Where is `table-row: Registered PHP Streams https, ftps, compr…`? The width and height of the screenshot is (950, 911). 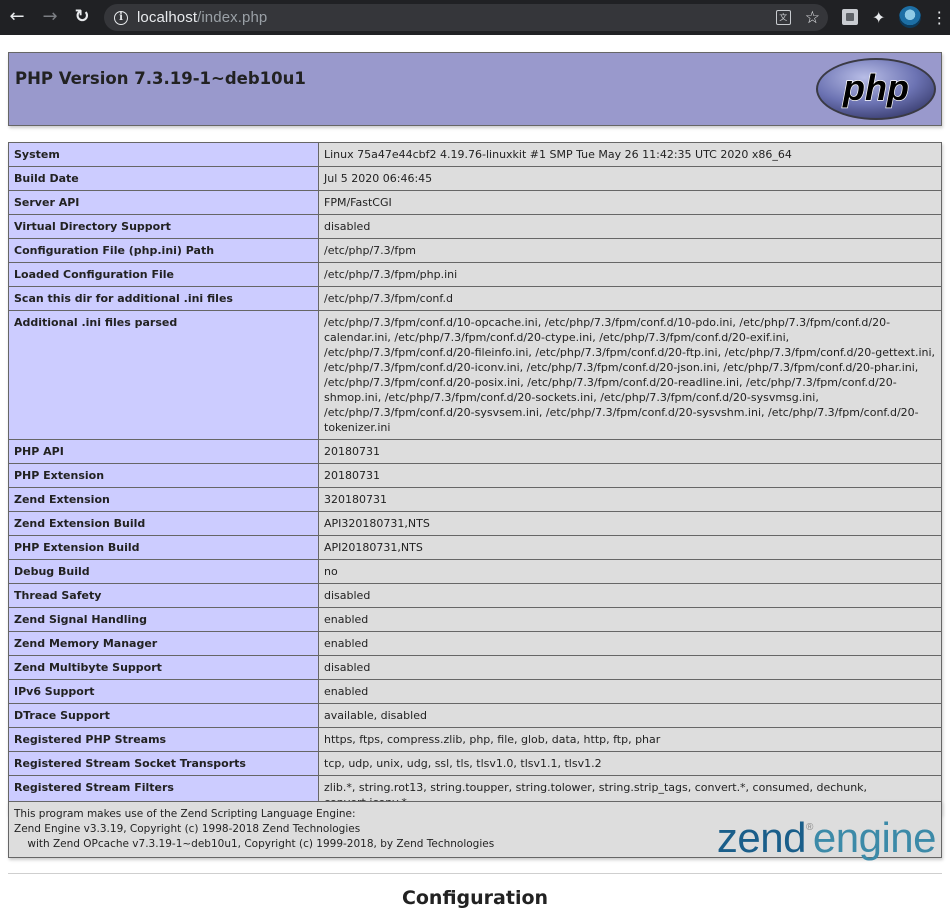 table-row: Registered PHP Streams https, ftps, compr… is located at coordinates (475, 739).